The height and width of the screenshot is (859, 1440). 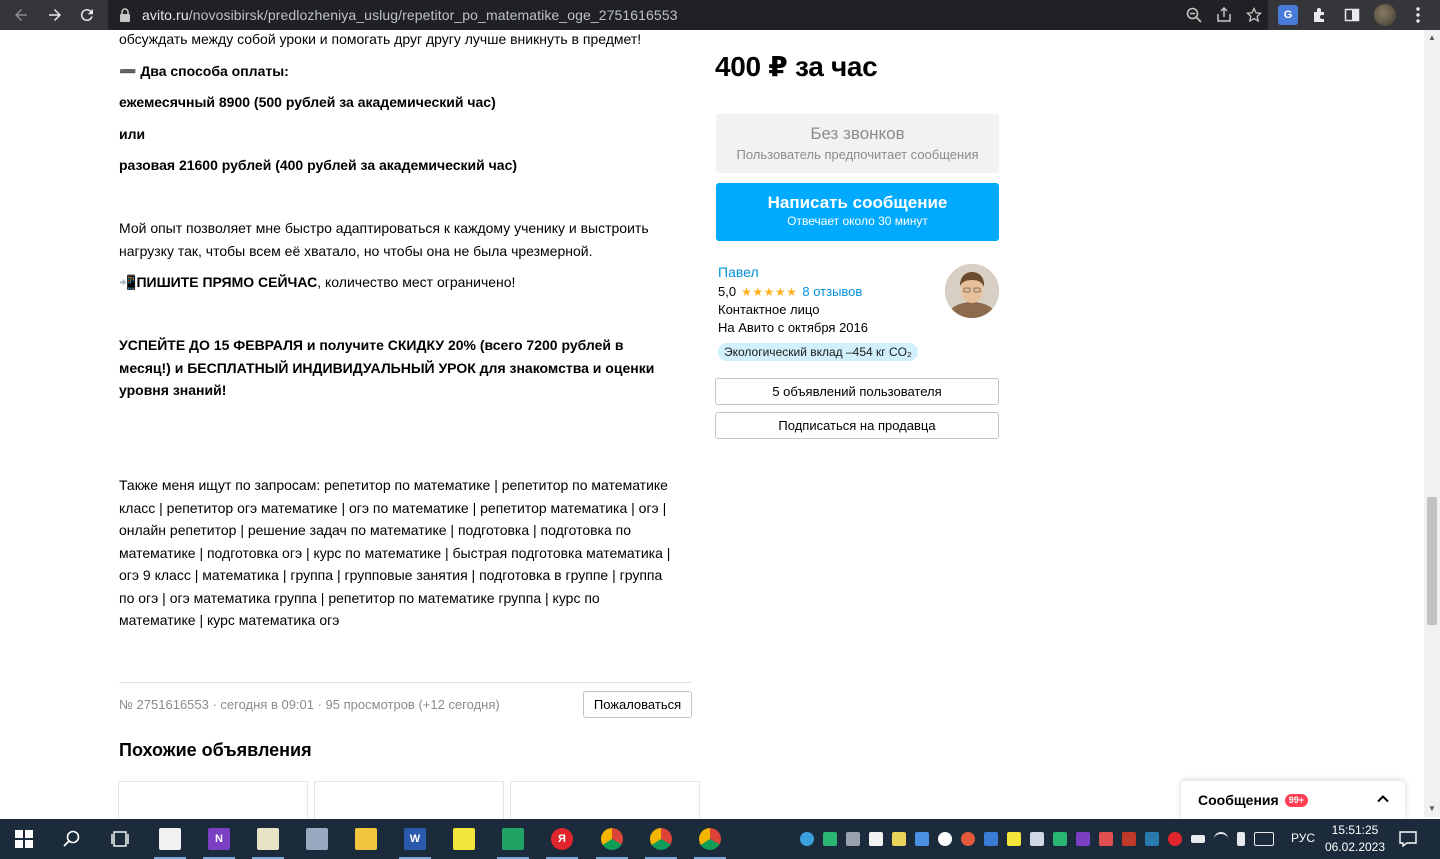 I want to click on monitor-icon, so click(x=853, y=839).